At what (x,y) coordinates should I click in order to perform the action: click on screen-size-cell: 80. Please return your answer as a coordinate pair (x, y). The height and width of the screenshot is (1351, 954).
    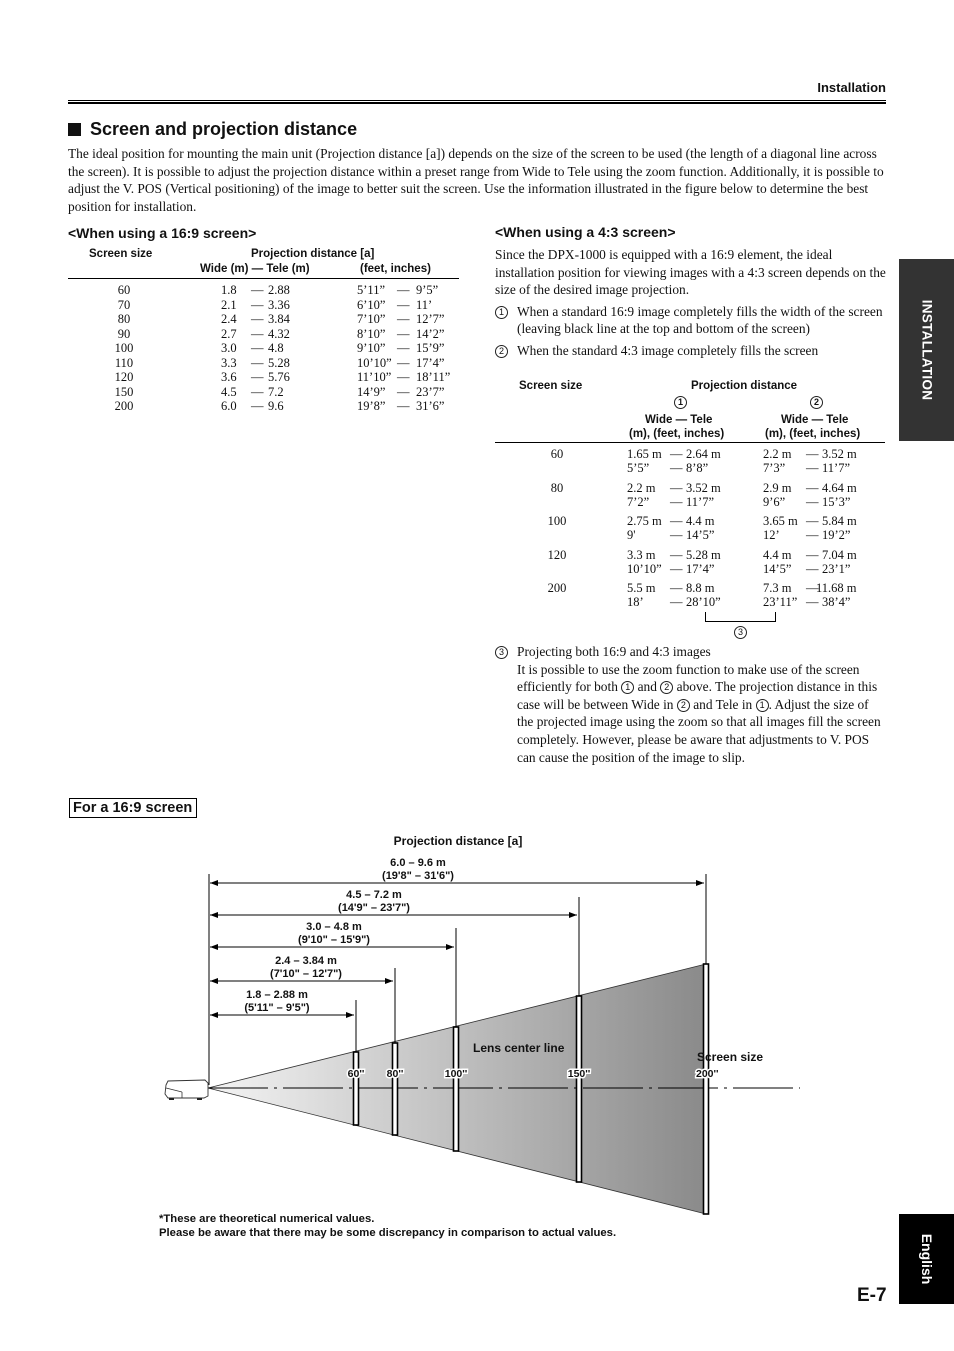
    Looking at the image, I should click on (557, 487).